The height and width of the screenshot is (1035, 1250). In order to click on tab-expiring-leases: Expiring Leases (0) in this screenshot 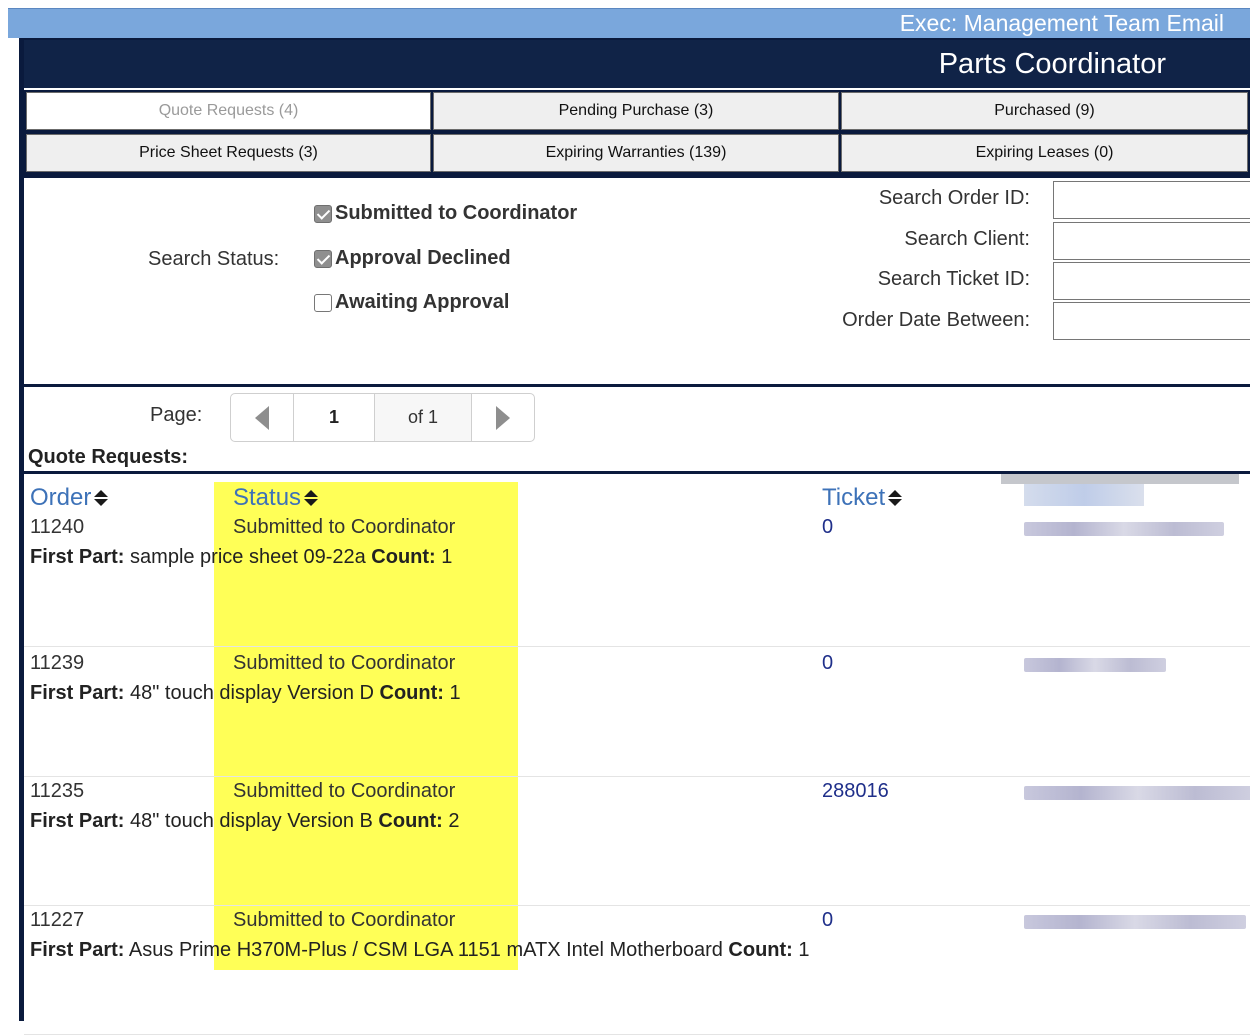, I will do `click(1044, 153)`.